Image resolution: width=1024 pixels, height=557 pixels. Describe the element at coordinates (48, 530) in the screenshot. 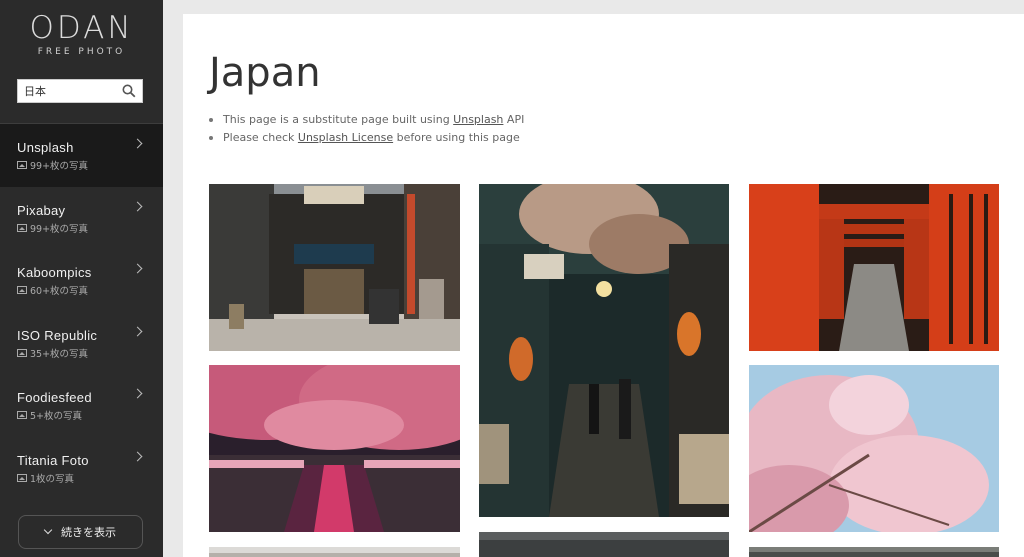

I see `chevron-down-icon` at that location.